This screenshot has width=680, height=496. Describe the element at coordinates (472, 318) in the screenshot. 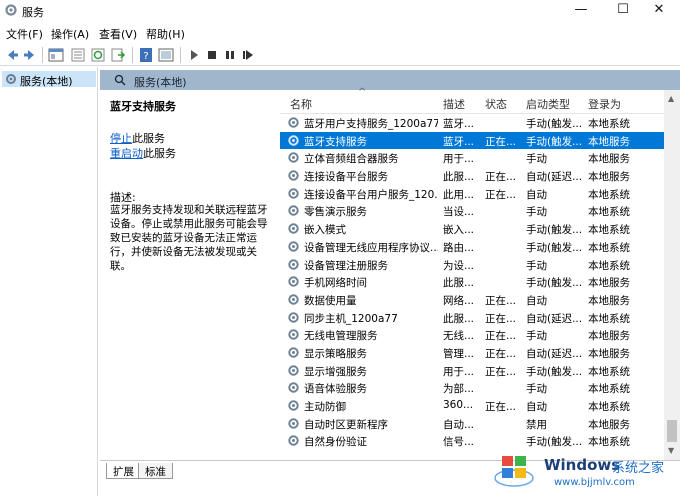

I see `table-row: 同步主机_1200a77 此服... 正在... 自动(延迟... 本地系统` at that location.